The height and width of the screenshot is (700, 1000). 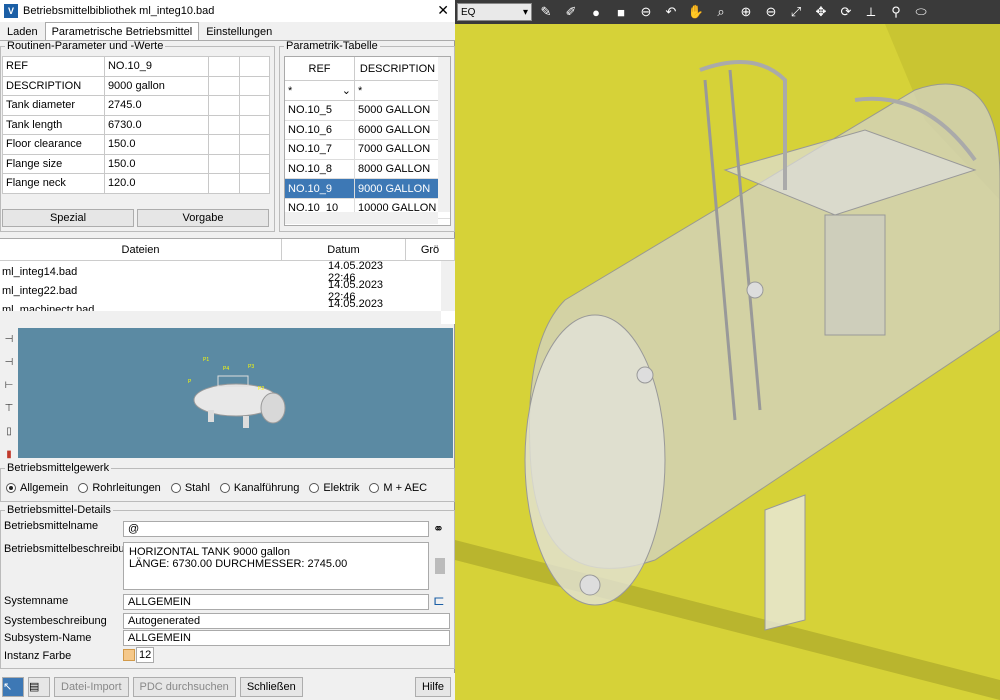 I want to click on param-name: Tank length, so click(x=53, y=124).